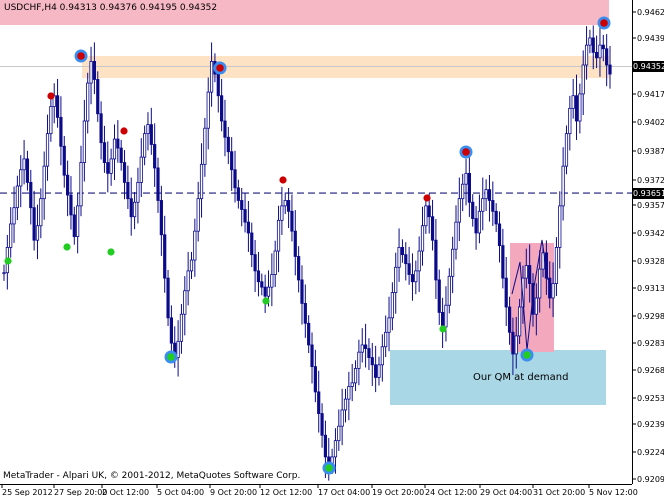 The image size is (664, 496). I want to click on x-tick-label: 2 Oct 12:00, so click(125, 492).